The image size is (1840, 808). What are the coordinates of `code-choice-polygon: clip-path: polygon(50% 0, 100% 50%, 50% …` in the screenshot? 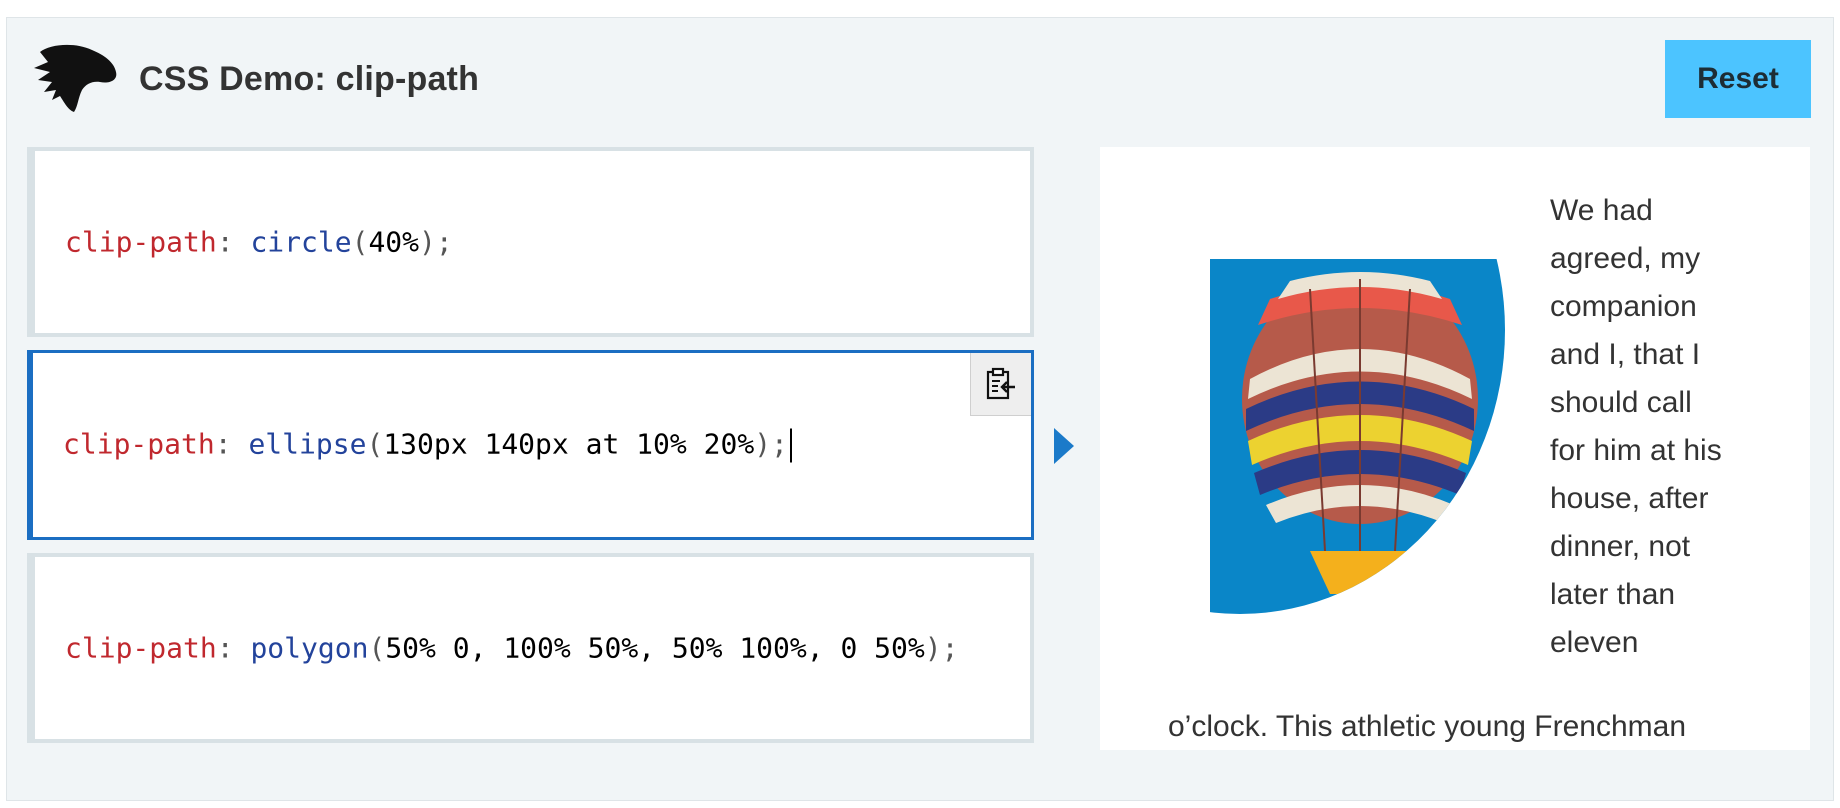 It's located at (530, 648).